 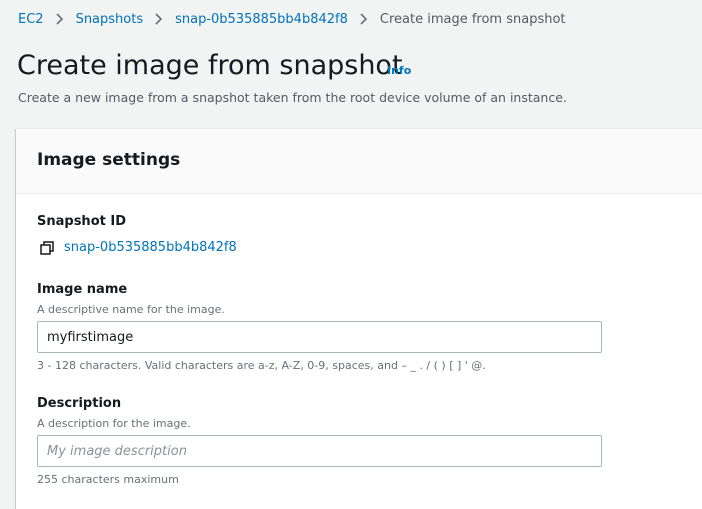 What do you see at coordinates (81, 221) in the screenshot?
I see `snapshot-id-label: Snapshot ID` at bounding box center [81, 221].